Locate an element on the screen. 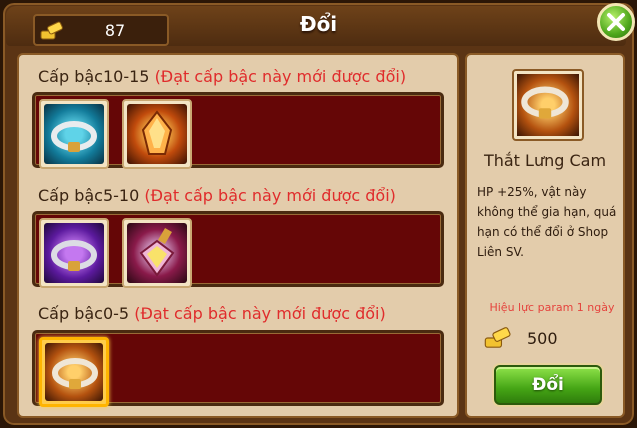 This screenshot has height=428, width=637. fire-crystal-icon is located at coordinates (157, 134).